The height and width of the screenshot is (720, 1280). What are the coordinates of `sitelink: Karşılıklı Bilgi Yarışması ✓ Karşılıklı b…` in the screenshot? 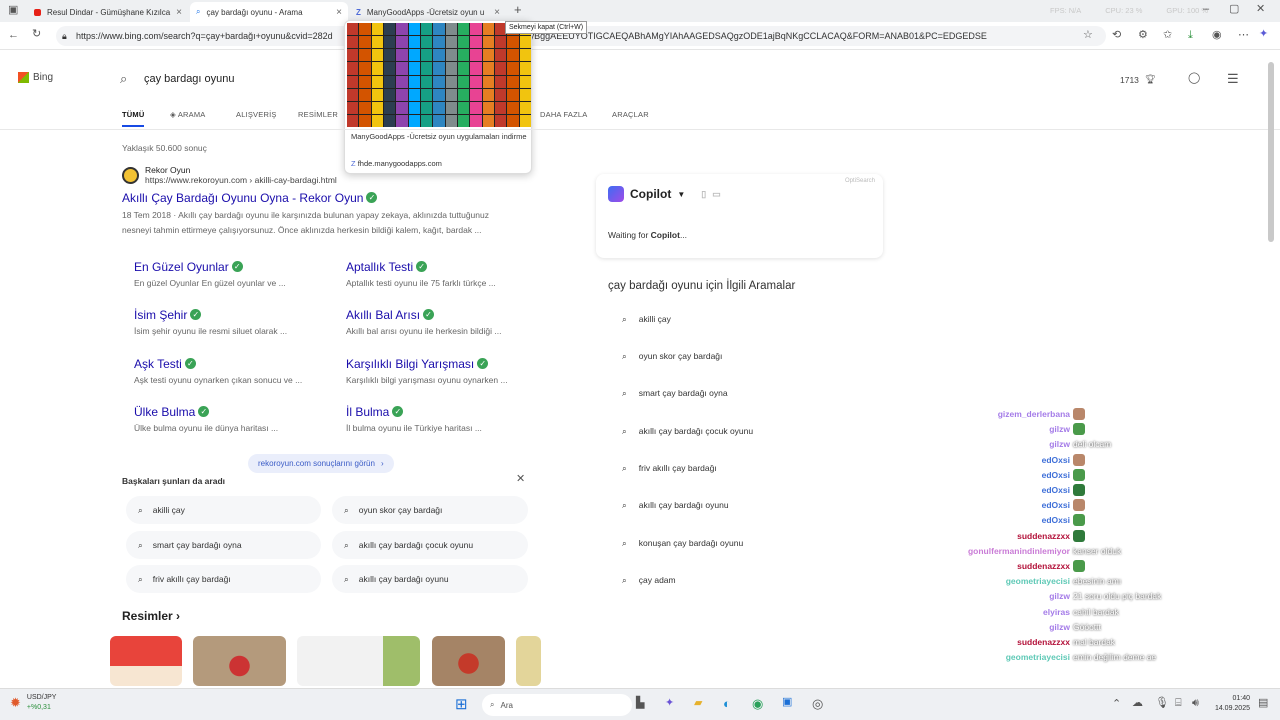 It's located at (427, 371).